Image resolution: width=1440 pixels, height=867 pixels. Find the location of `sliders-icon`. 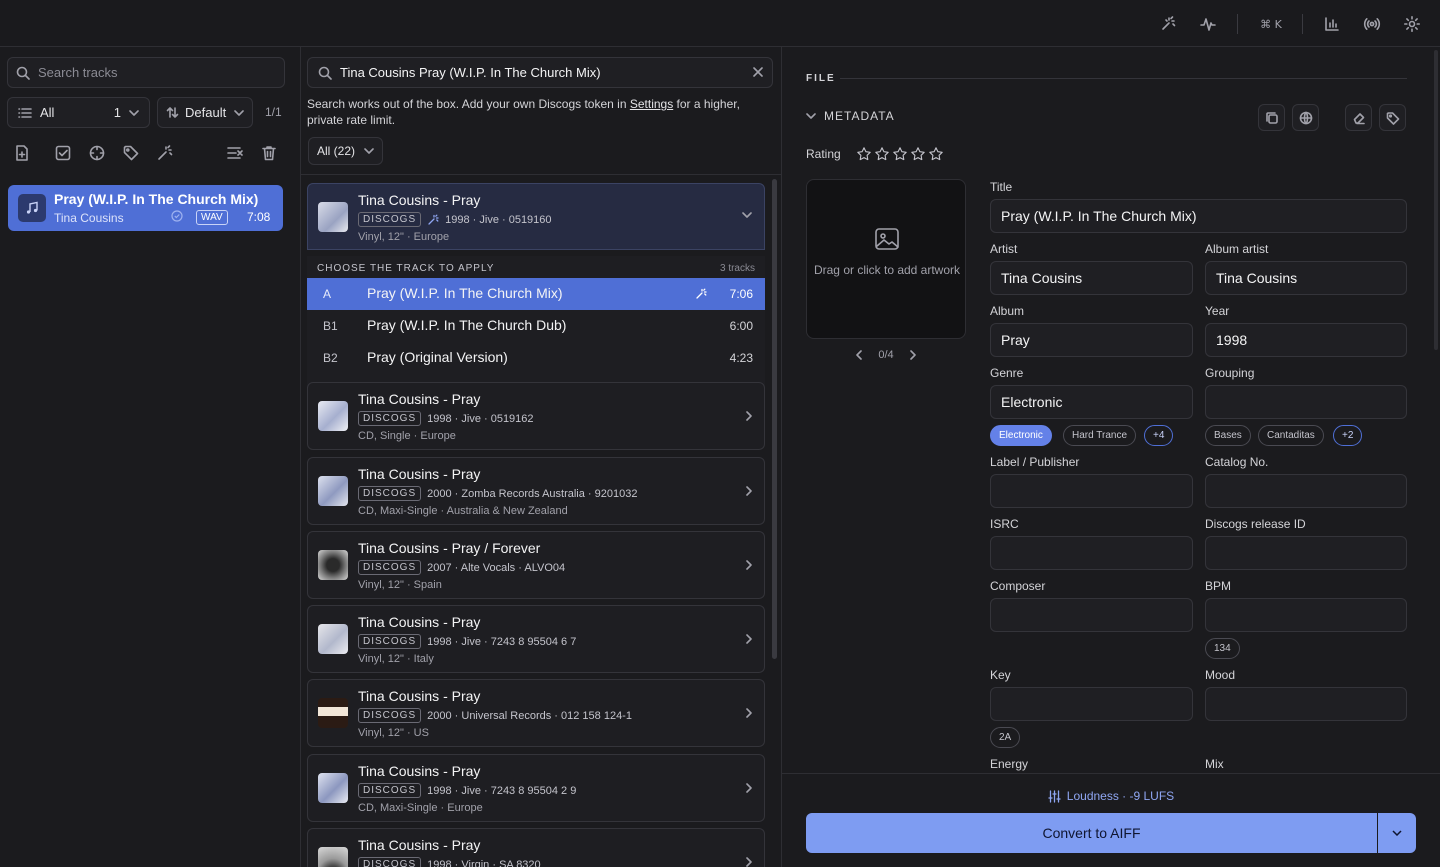

sliders-icon is located at coordinates (1054, 796).